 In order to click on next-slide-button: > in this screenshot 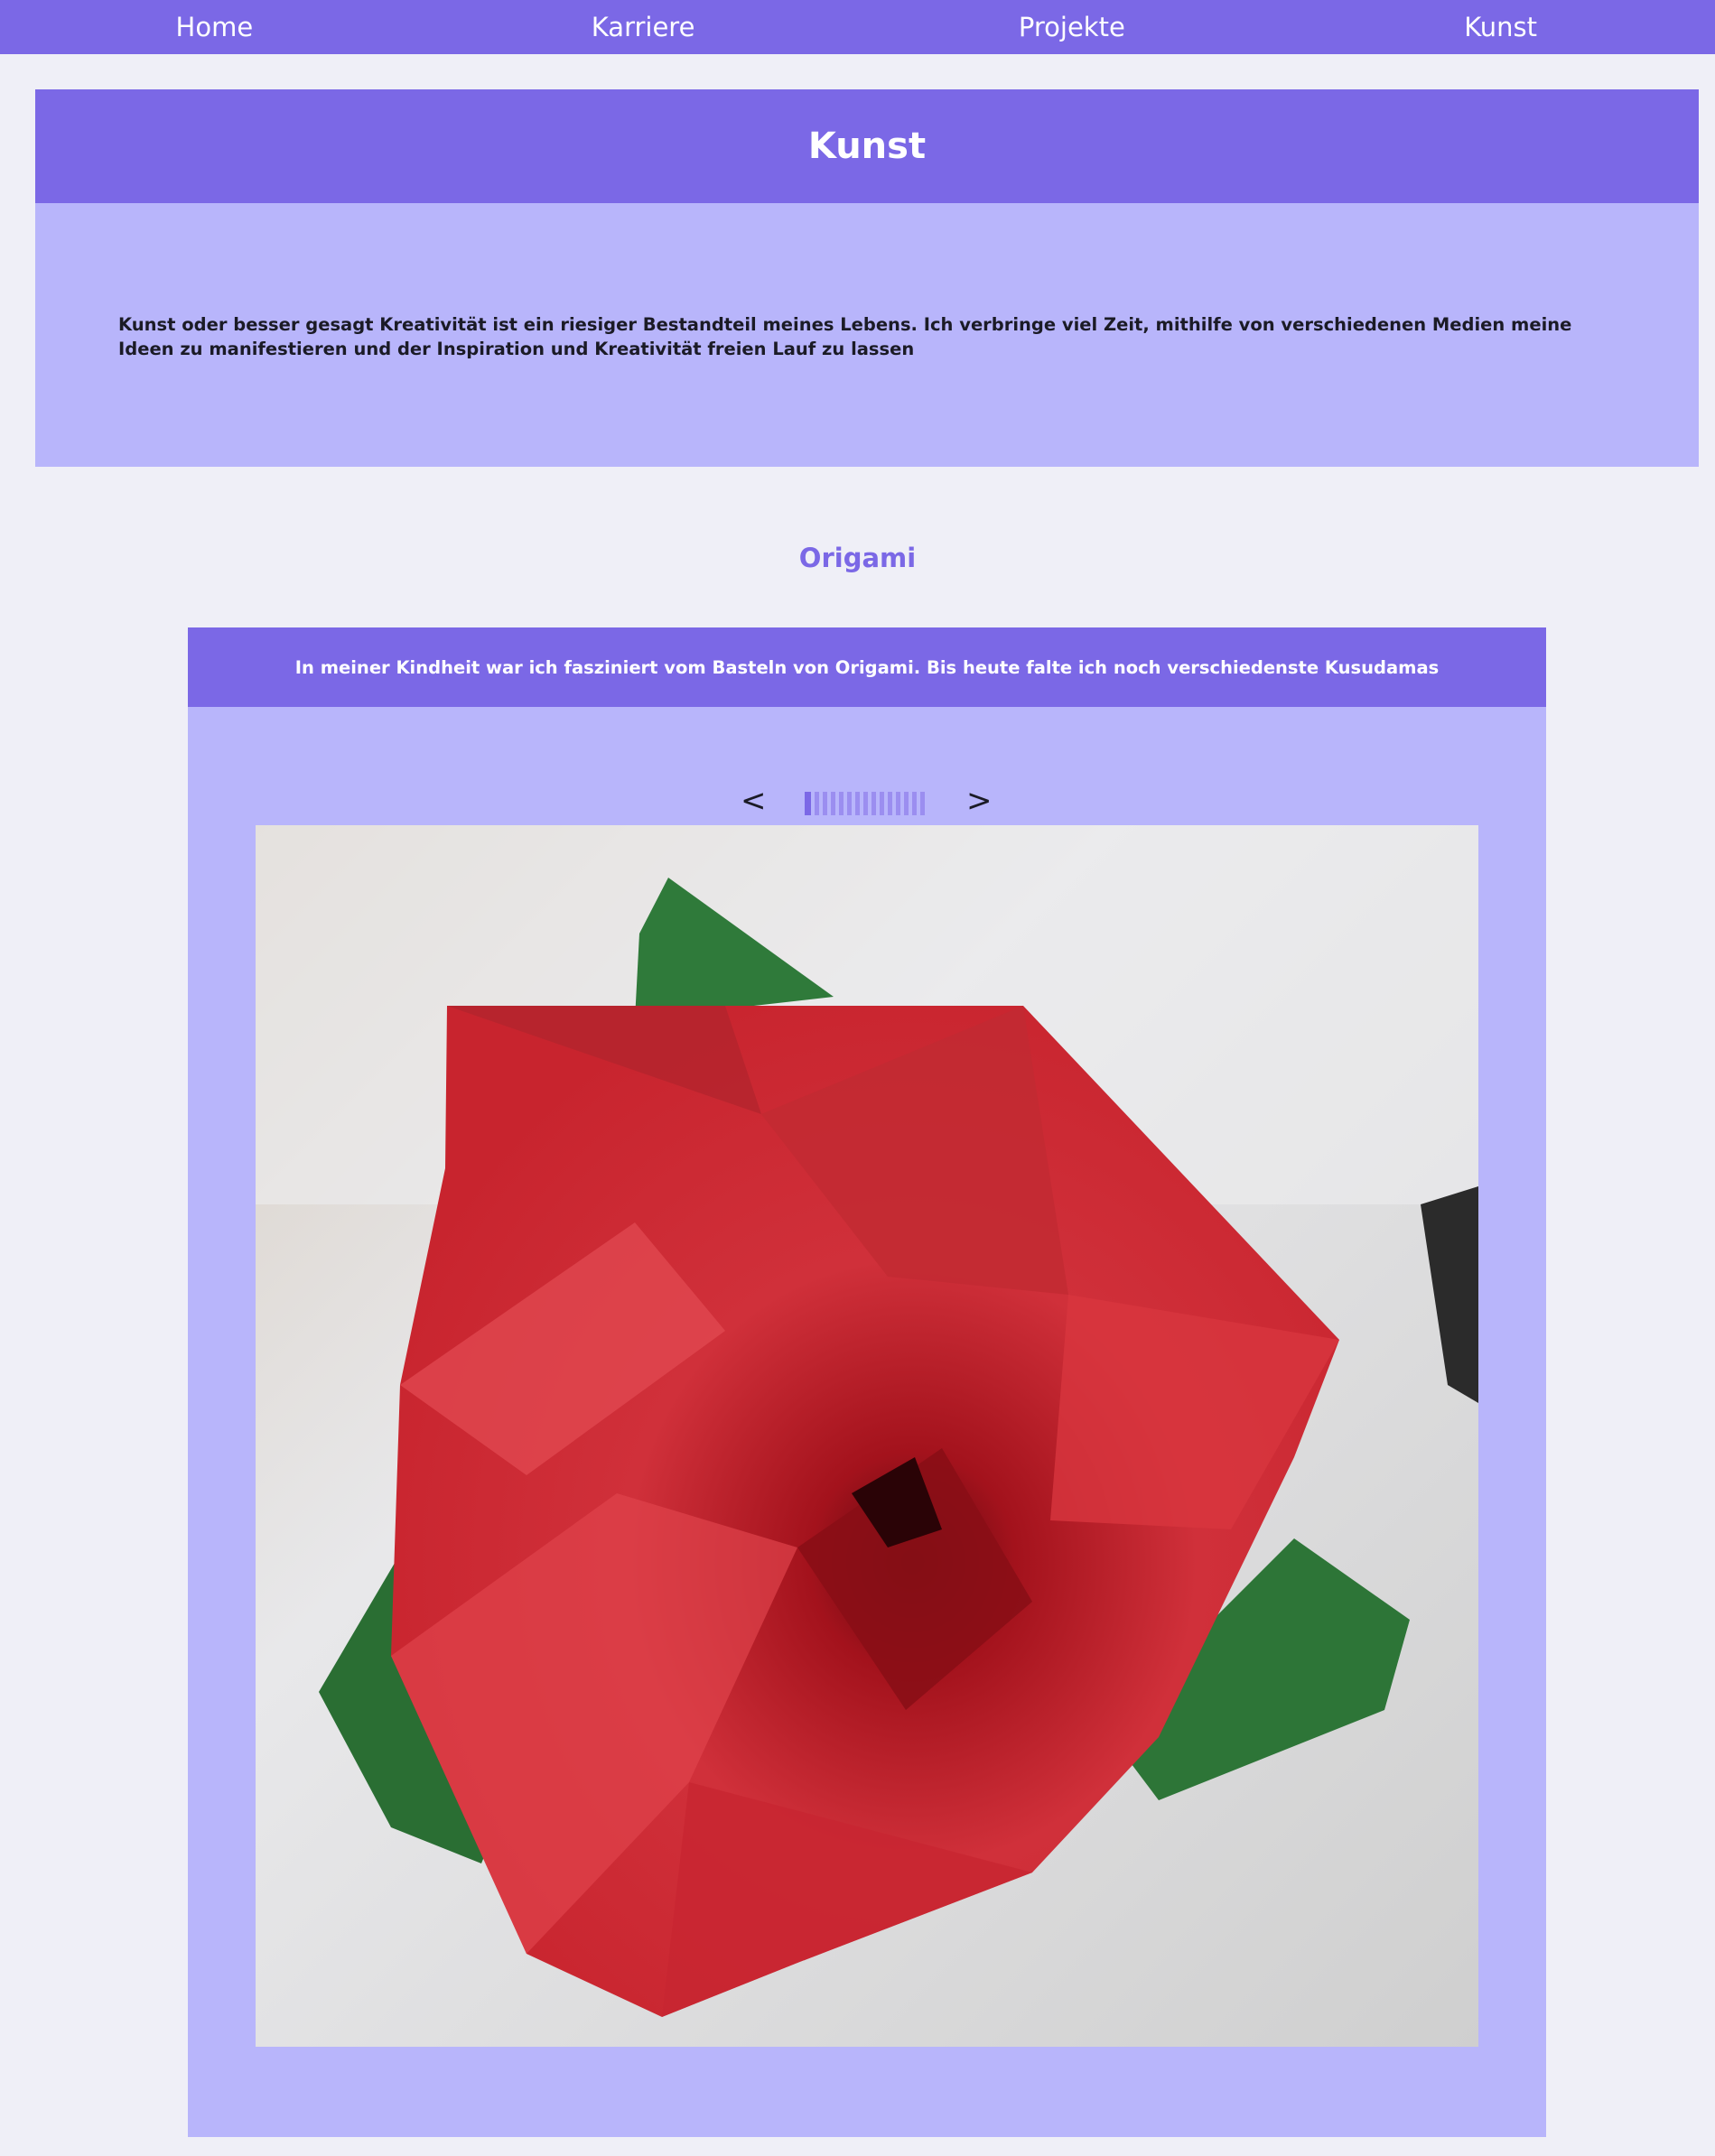, I will do `click(979, 801)`.